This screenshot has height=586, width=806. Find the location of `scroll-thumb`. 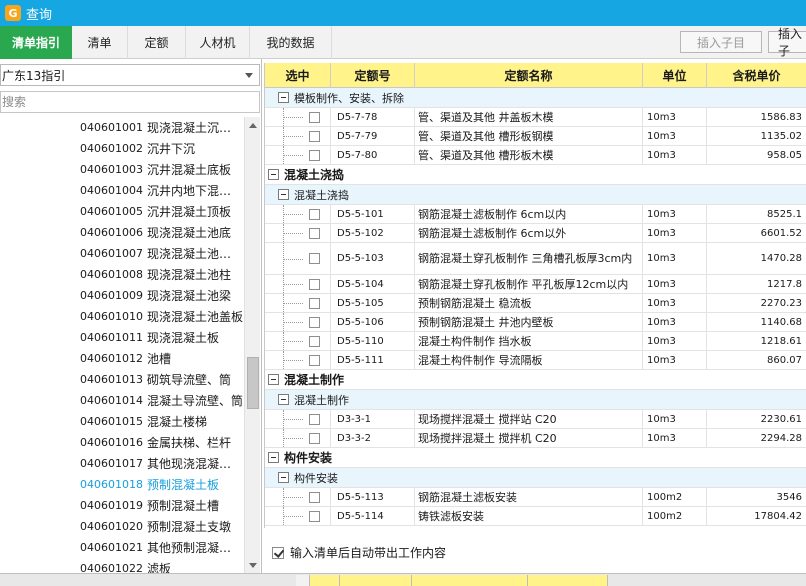

scroll-thumb is located at coordinates (253, 383).